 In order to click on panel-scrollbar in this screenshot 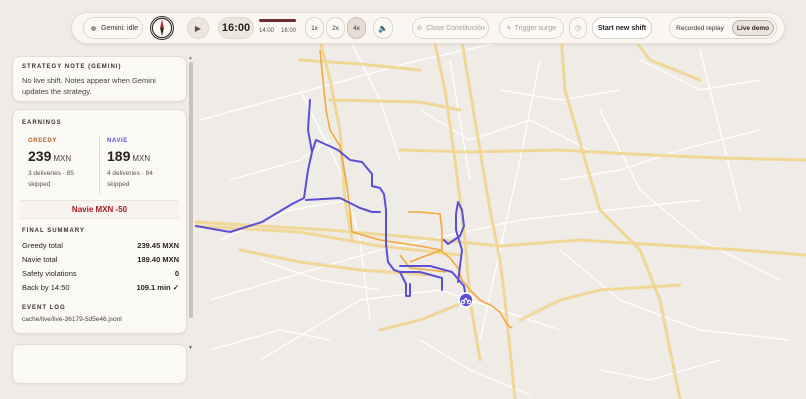, I will do `click(191, 190)`.